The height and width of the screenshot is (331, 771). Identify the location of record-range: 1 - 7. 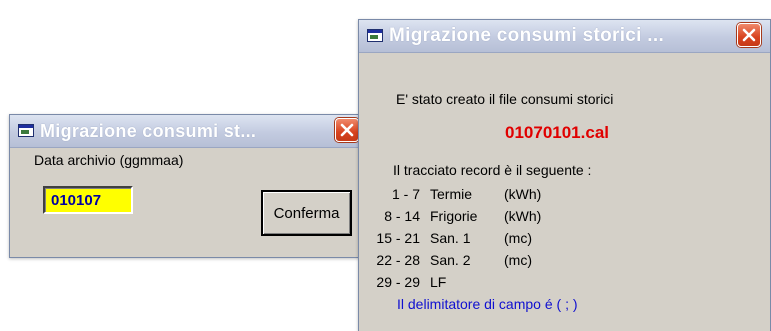
(405, 194).